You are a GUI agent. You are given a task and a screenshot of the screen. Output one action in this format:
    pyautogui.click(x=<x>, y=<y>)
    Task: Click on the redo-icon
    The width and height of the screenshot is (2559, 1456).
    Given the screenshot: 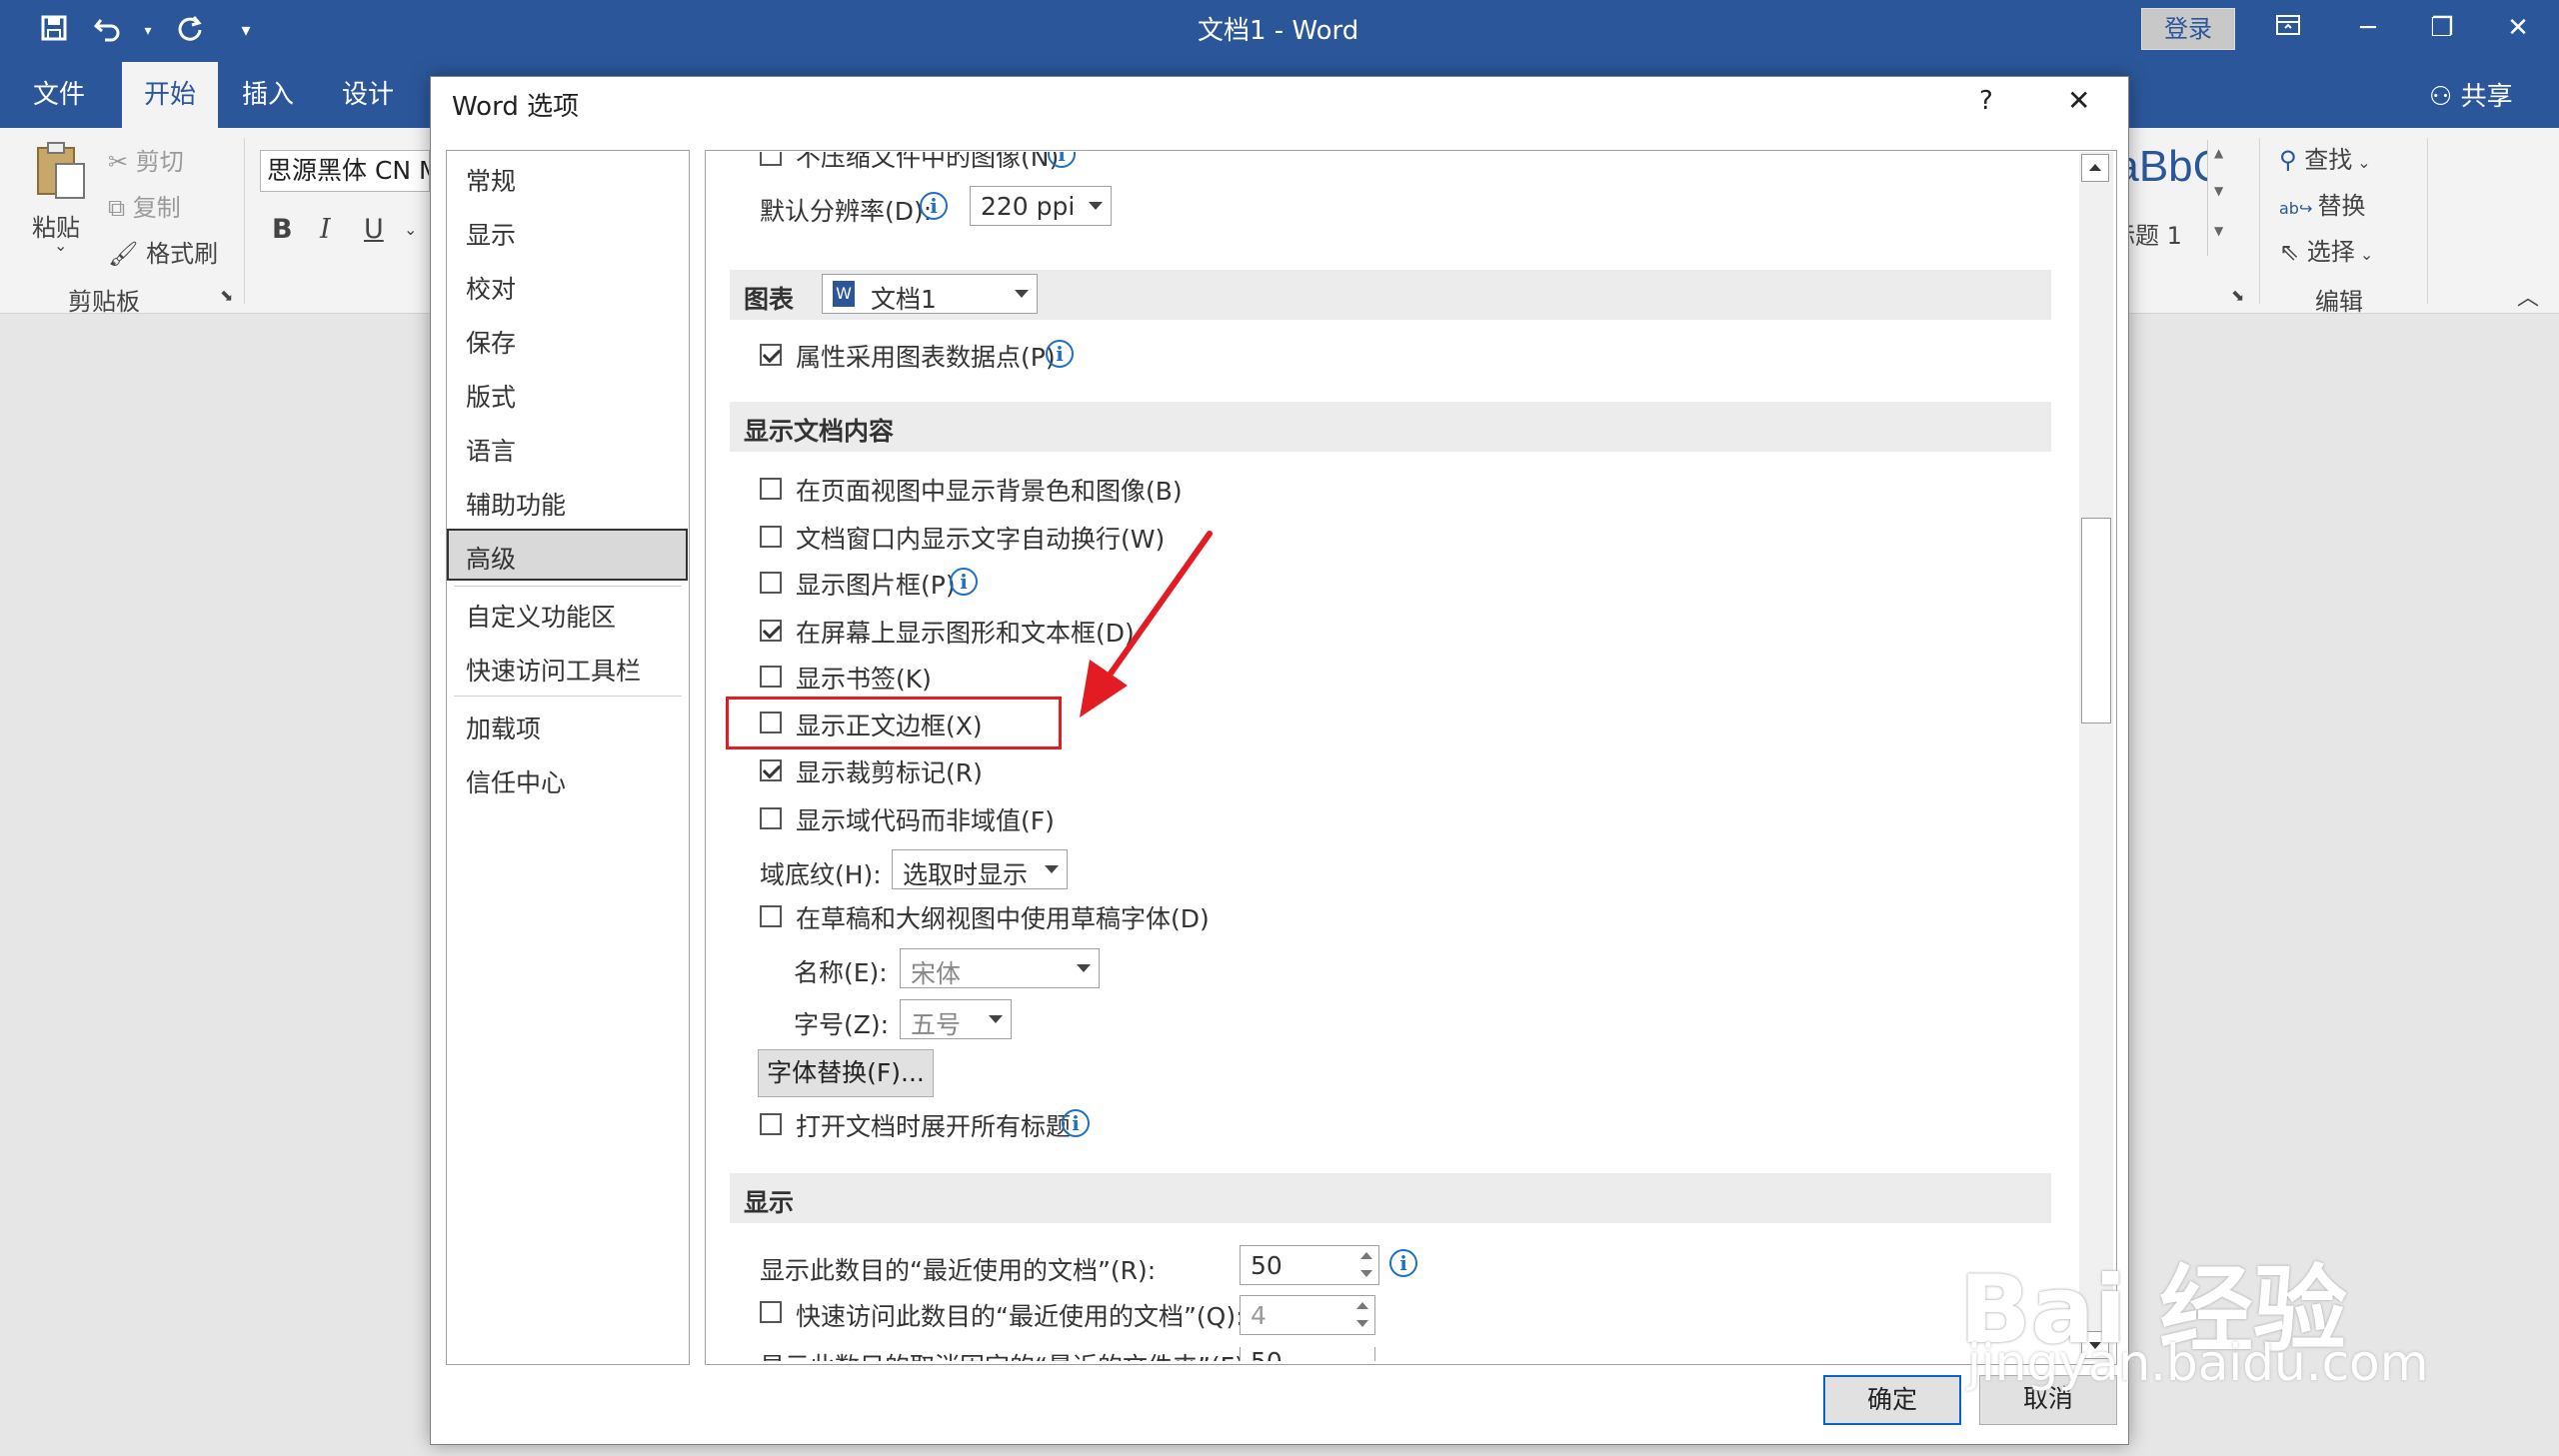 What is the action you would take?
    pyautogui.click(x=190, y=31)
    